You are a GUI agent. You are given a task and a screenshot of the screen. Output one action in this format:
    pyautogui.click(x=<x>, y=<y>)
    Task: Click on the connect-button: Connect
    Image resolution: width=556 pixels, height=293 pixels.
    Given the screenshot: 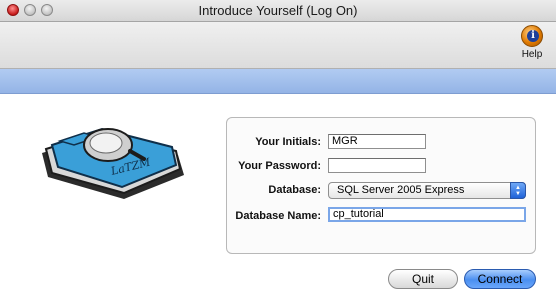 What is the action you would take?
    pyautogui.click(x=500, y=279)
    